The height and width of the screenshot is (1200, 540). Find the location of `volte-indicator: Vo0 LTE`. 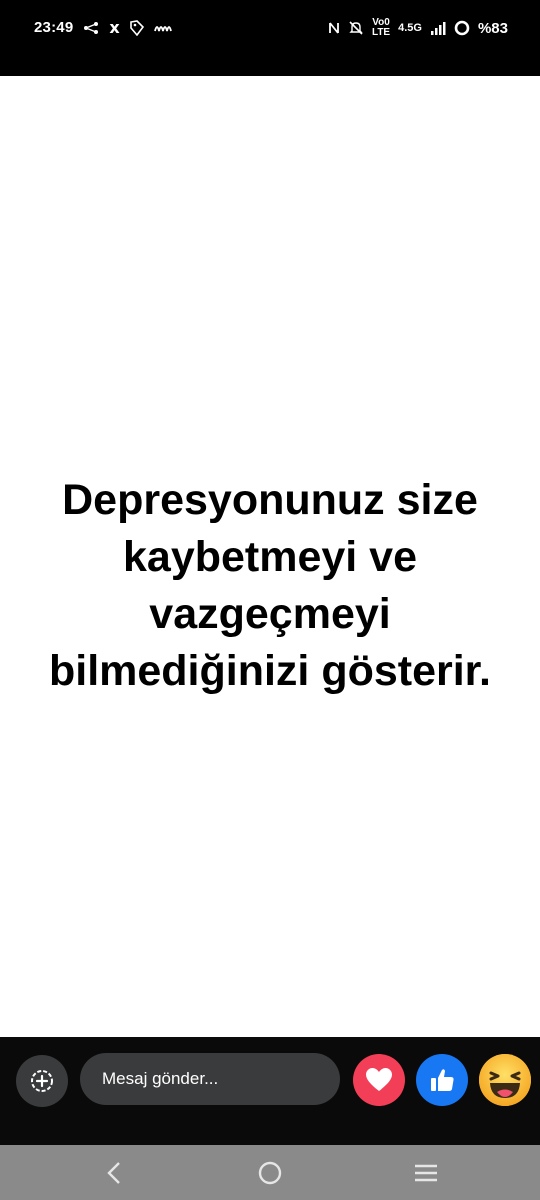

volte-indicator: Vo0 LTE is located at coordinates (381, 28).